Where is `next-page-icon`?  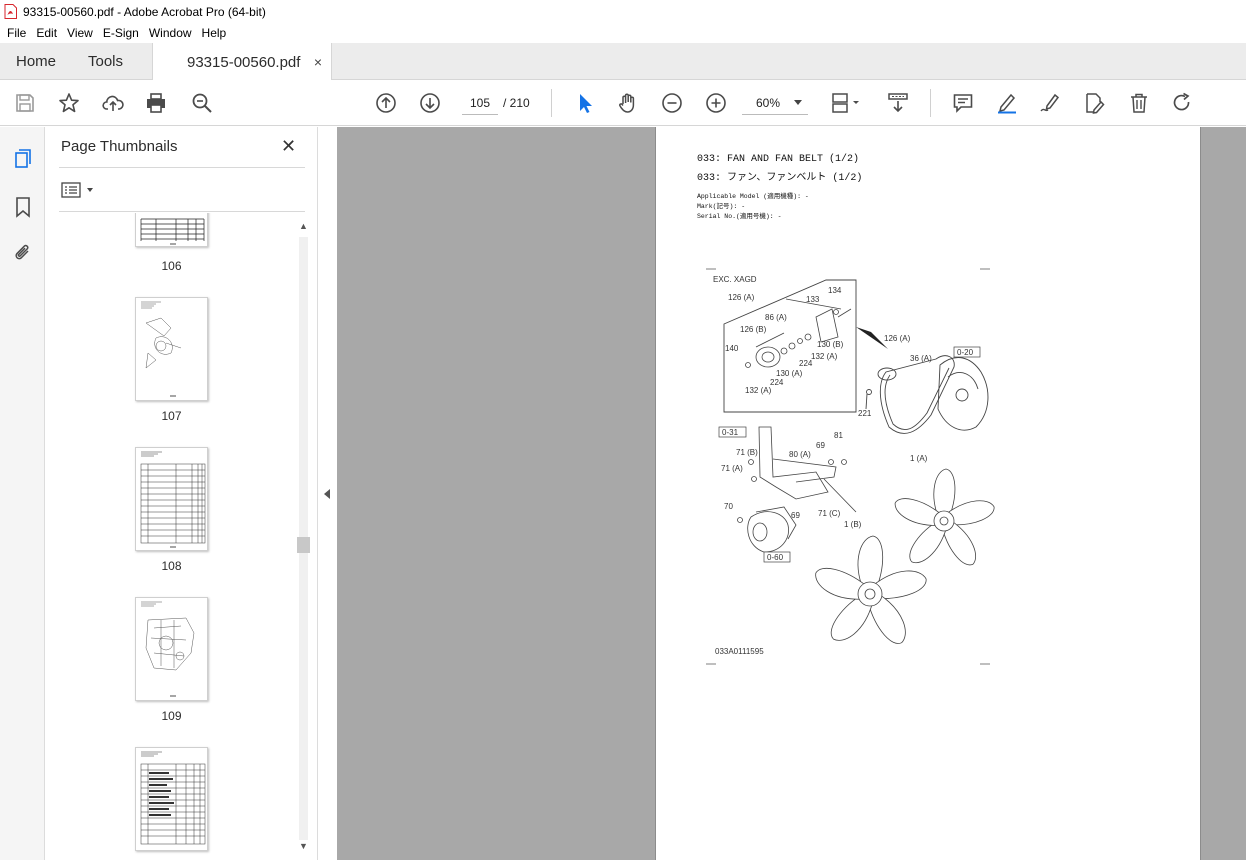 next-page-icon is located at coordinates (430, 103).